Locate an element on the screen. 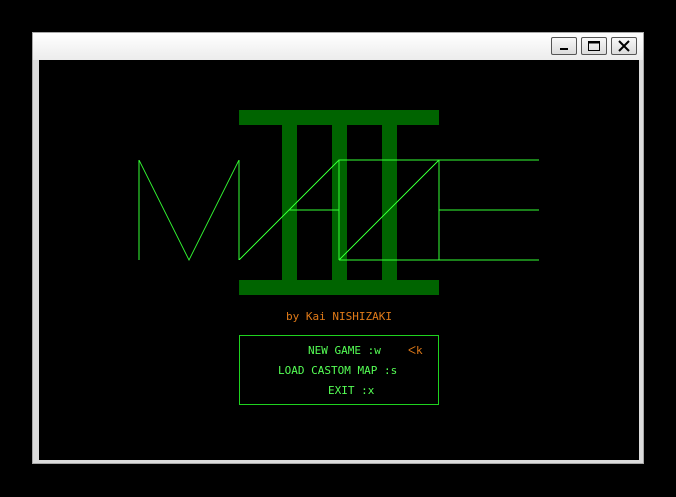 The image size is (676, 497). minimize-icon is located at coordinates (564, 49).